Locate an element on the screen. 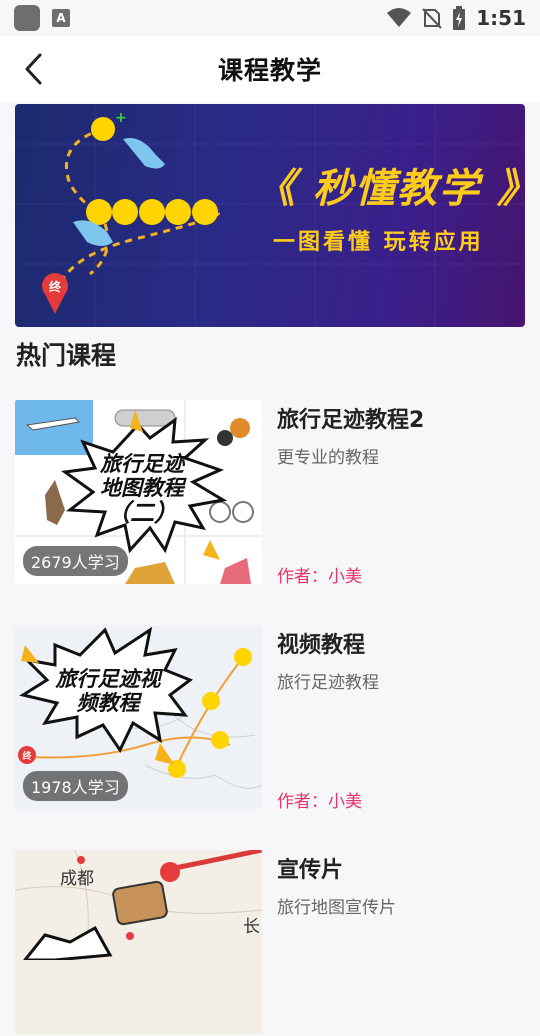 This screenshot has width=540, height=1036. no-sim-icon is located at coordinates (432, 18).